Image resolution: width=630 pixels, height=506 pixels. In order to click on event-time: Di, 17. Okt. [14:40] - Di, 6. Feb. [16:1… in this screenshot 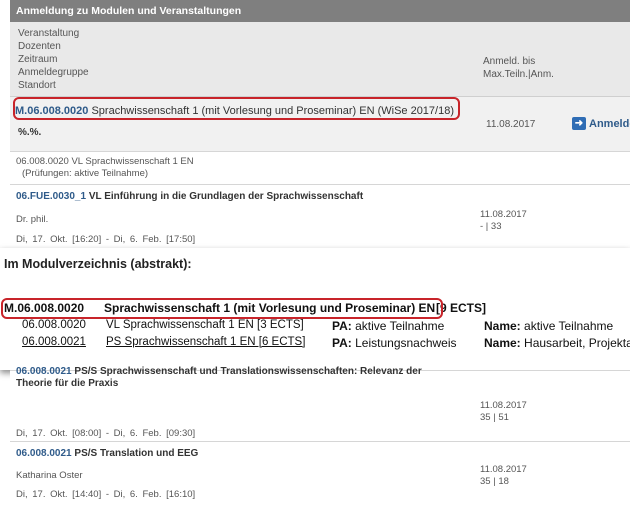, I will do `click(106, 494)`.